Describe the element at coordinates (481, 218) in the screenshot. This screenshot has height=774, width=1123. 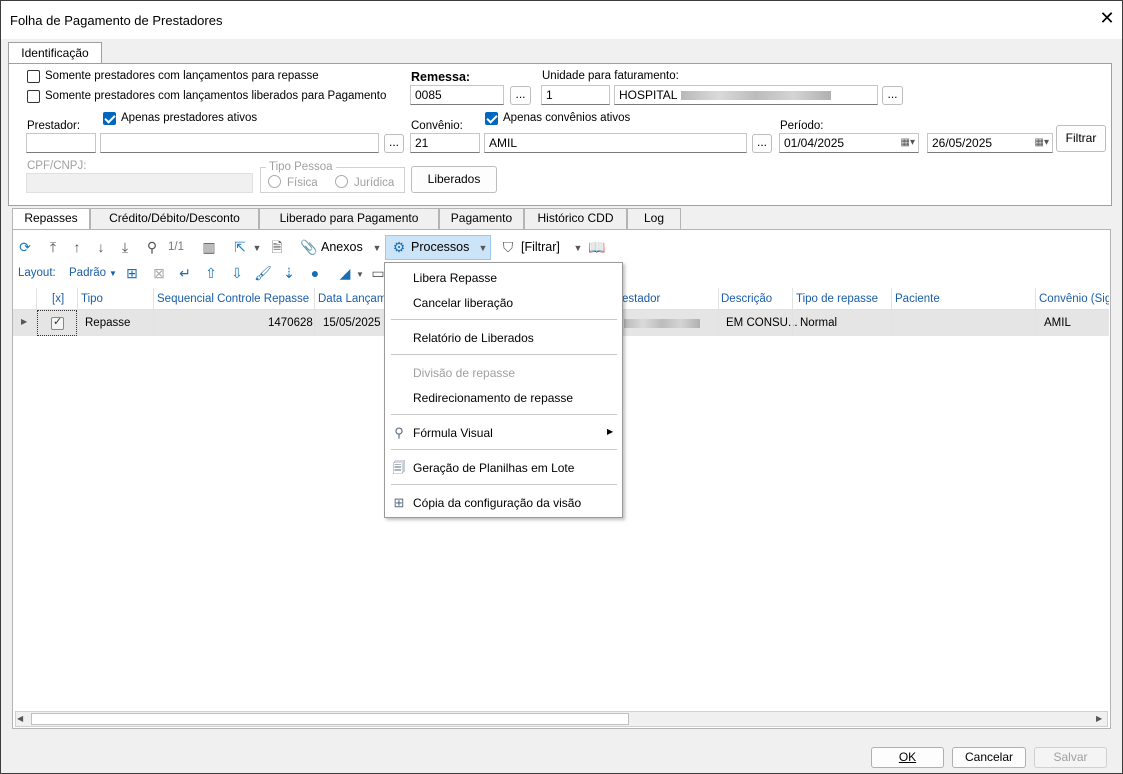
I see `tab-pagamento: Pagamento` at that location.